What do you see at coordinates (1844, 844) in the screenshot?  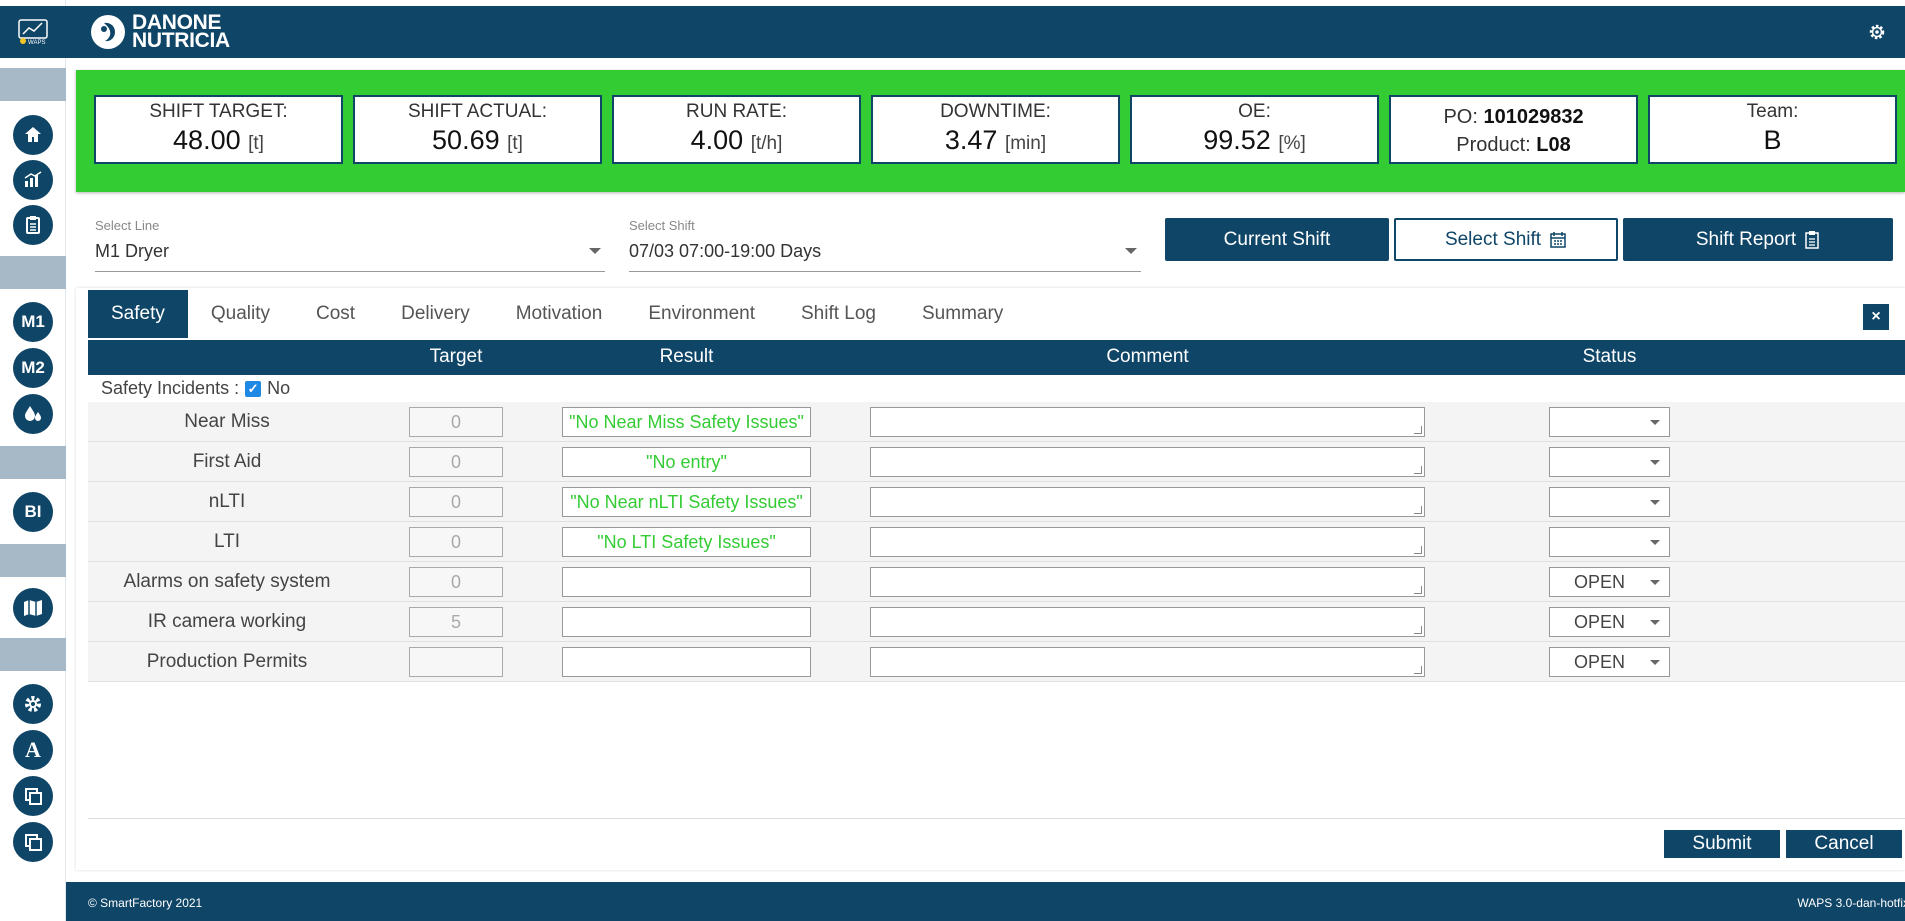 I see `cancel-button: Cancel` at bounding box center [1844, 844].